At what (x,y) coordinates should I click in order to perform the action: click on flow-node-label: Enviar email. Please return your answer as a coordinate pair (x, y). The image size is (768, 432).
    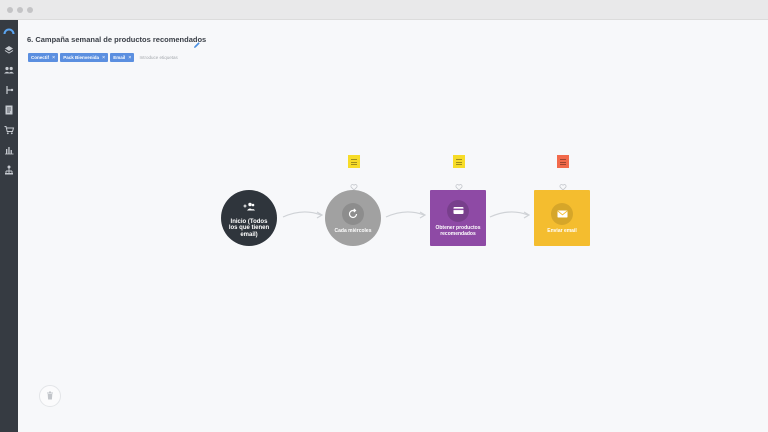
    Looking at the image, I should click on (562, 230).